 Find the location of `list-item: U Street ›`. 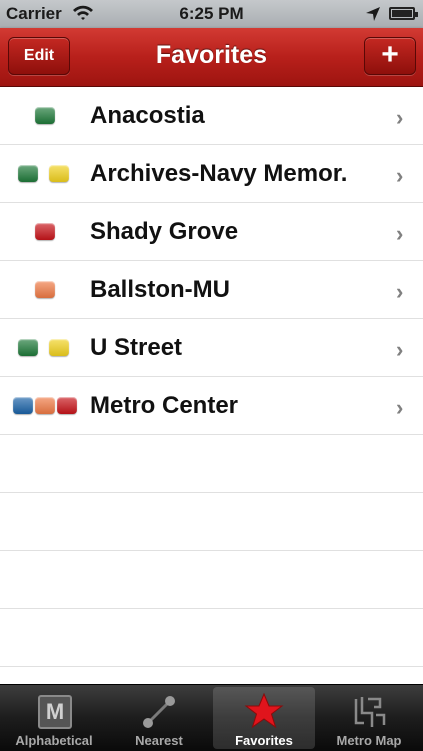

list-item: U Street › is located at coordinates (211, 348).